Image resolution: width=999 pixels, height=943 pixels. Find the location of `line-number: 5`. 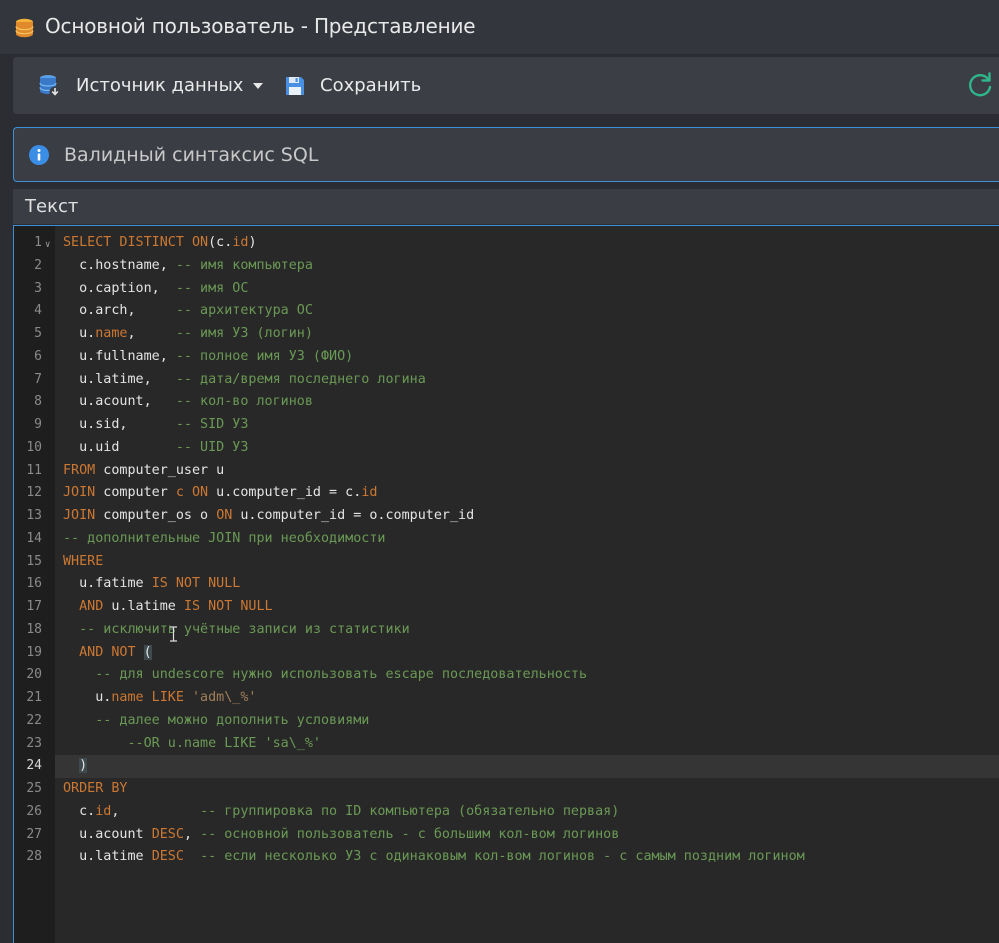

line-number: 5 is located at coordinates (38, 333).